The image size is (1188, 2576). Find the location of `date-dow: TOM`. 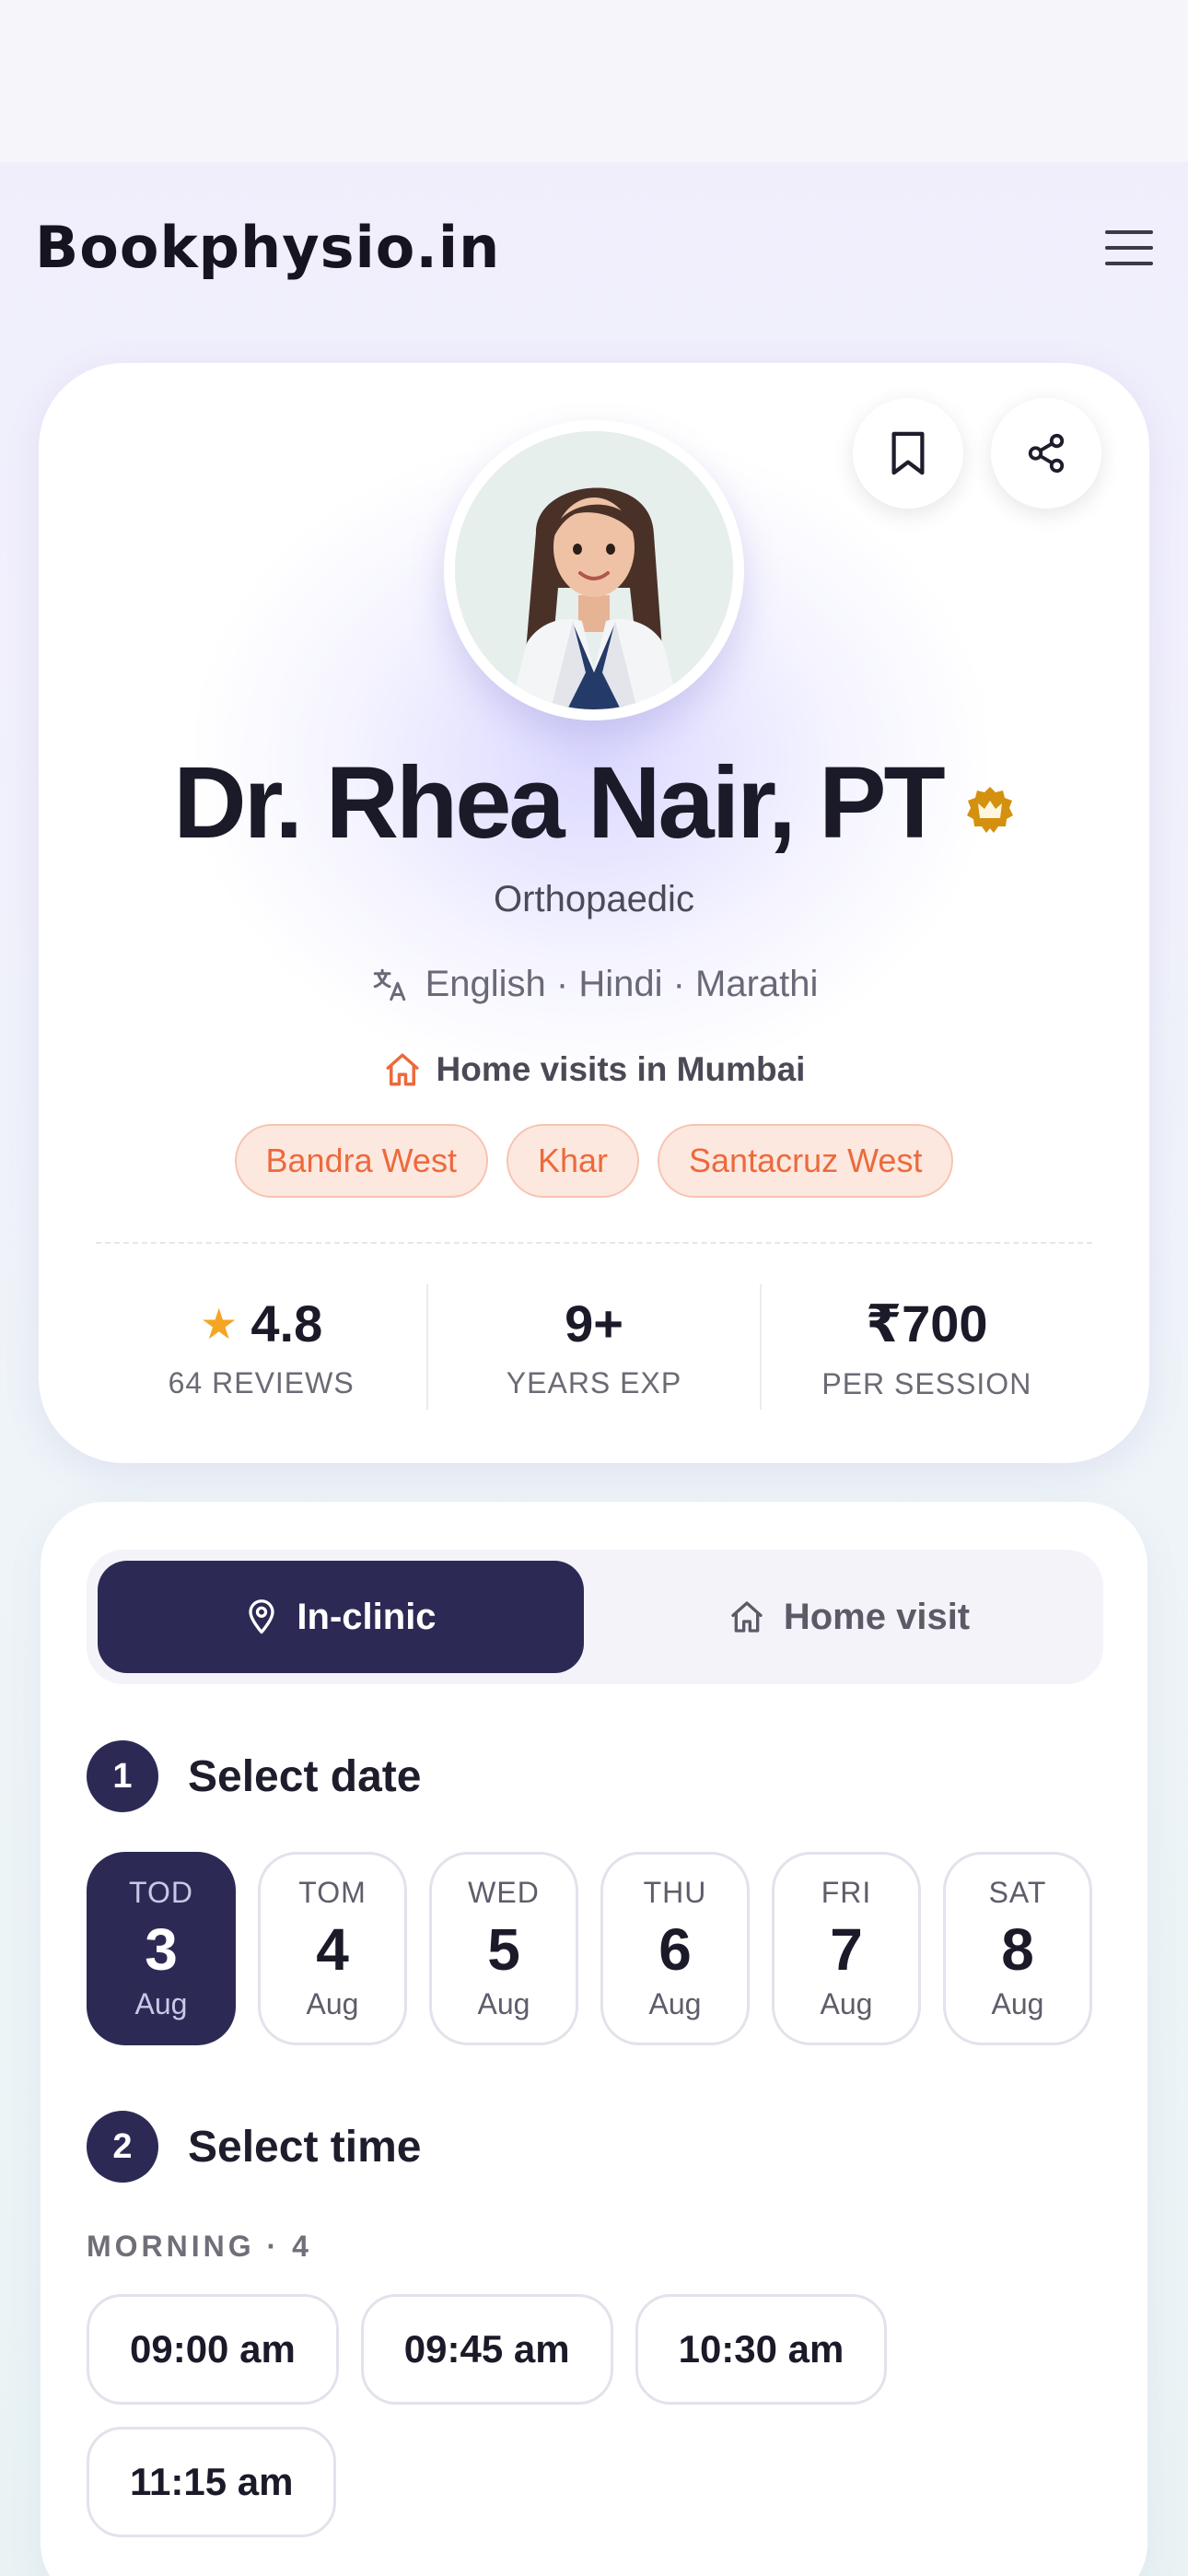

date-dow: TOM is located at coordinates (332, 1892).